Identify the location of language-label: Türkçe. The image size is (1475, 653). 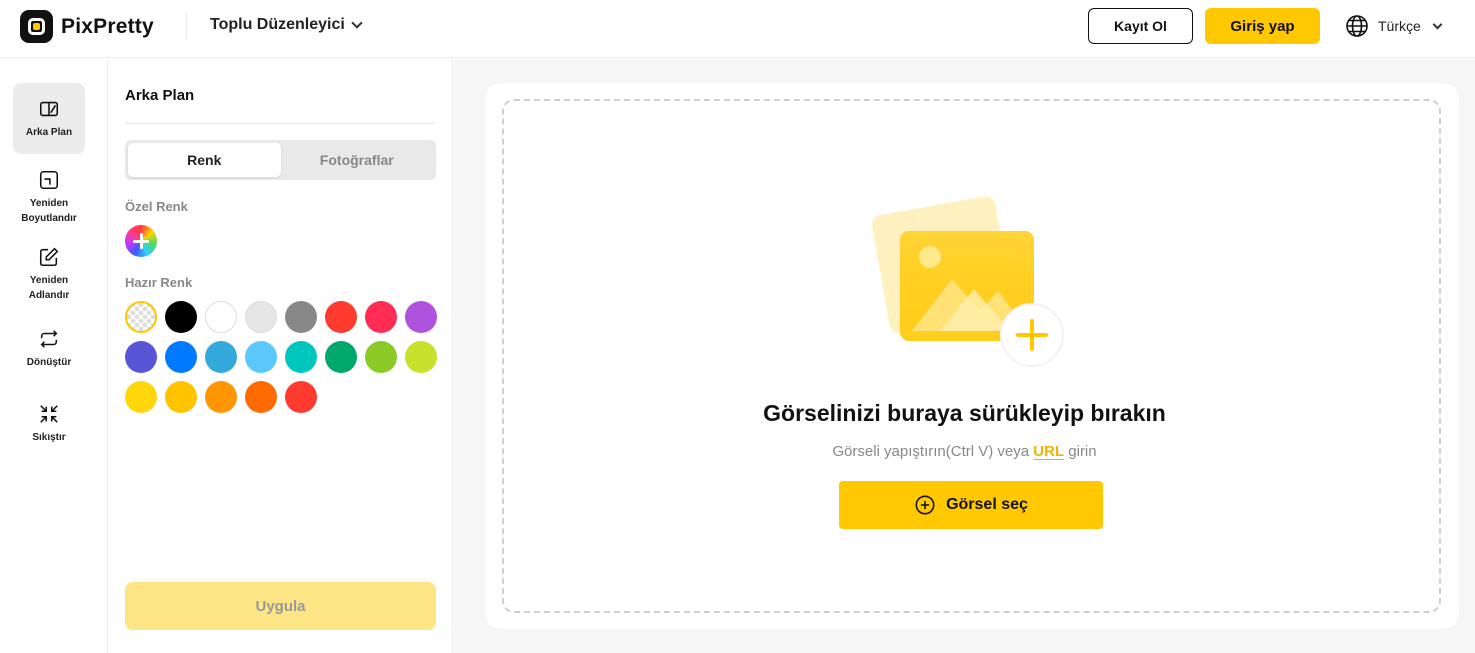
(1399, 26).